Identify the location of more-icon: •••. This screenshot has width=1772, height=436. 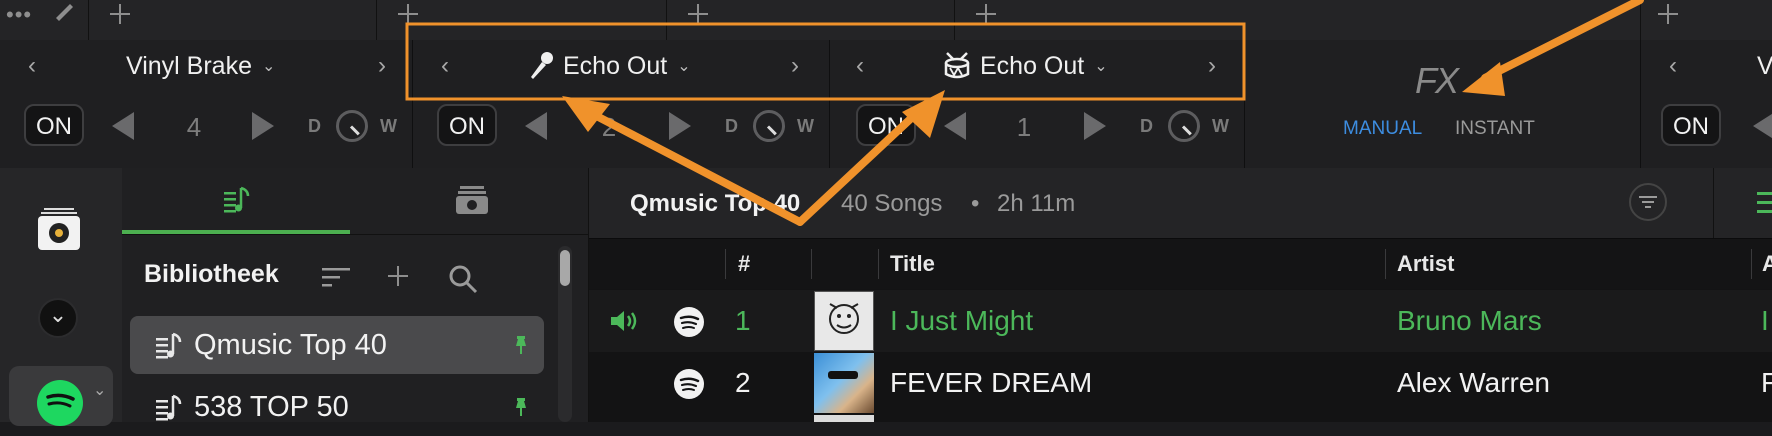
(19, 15).